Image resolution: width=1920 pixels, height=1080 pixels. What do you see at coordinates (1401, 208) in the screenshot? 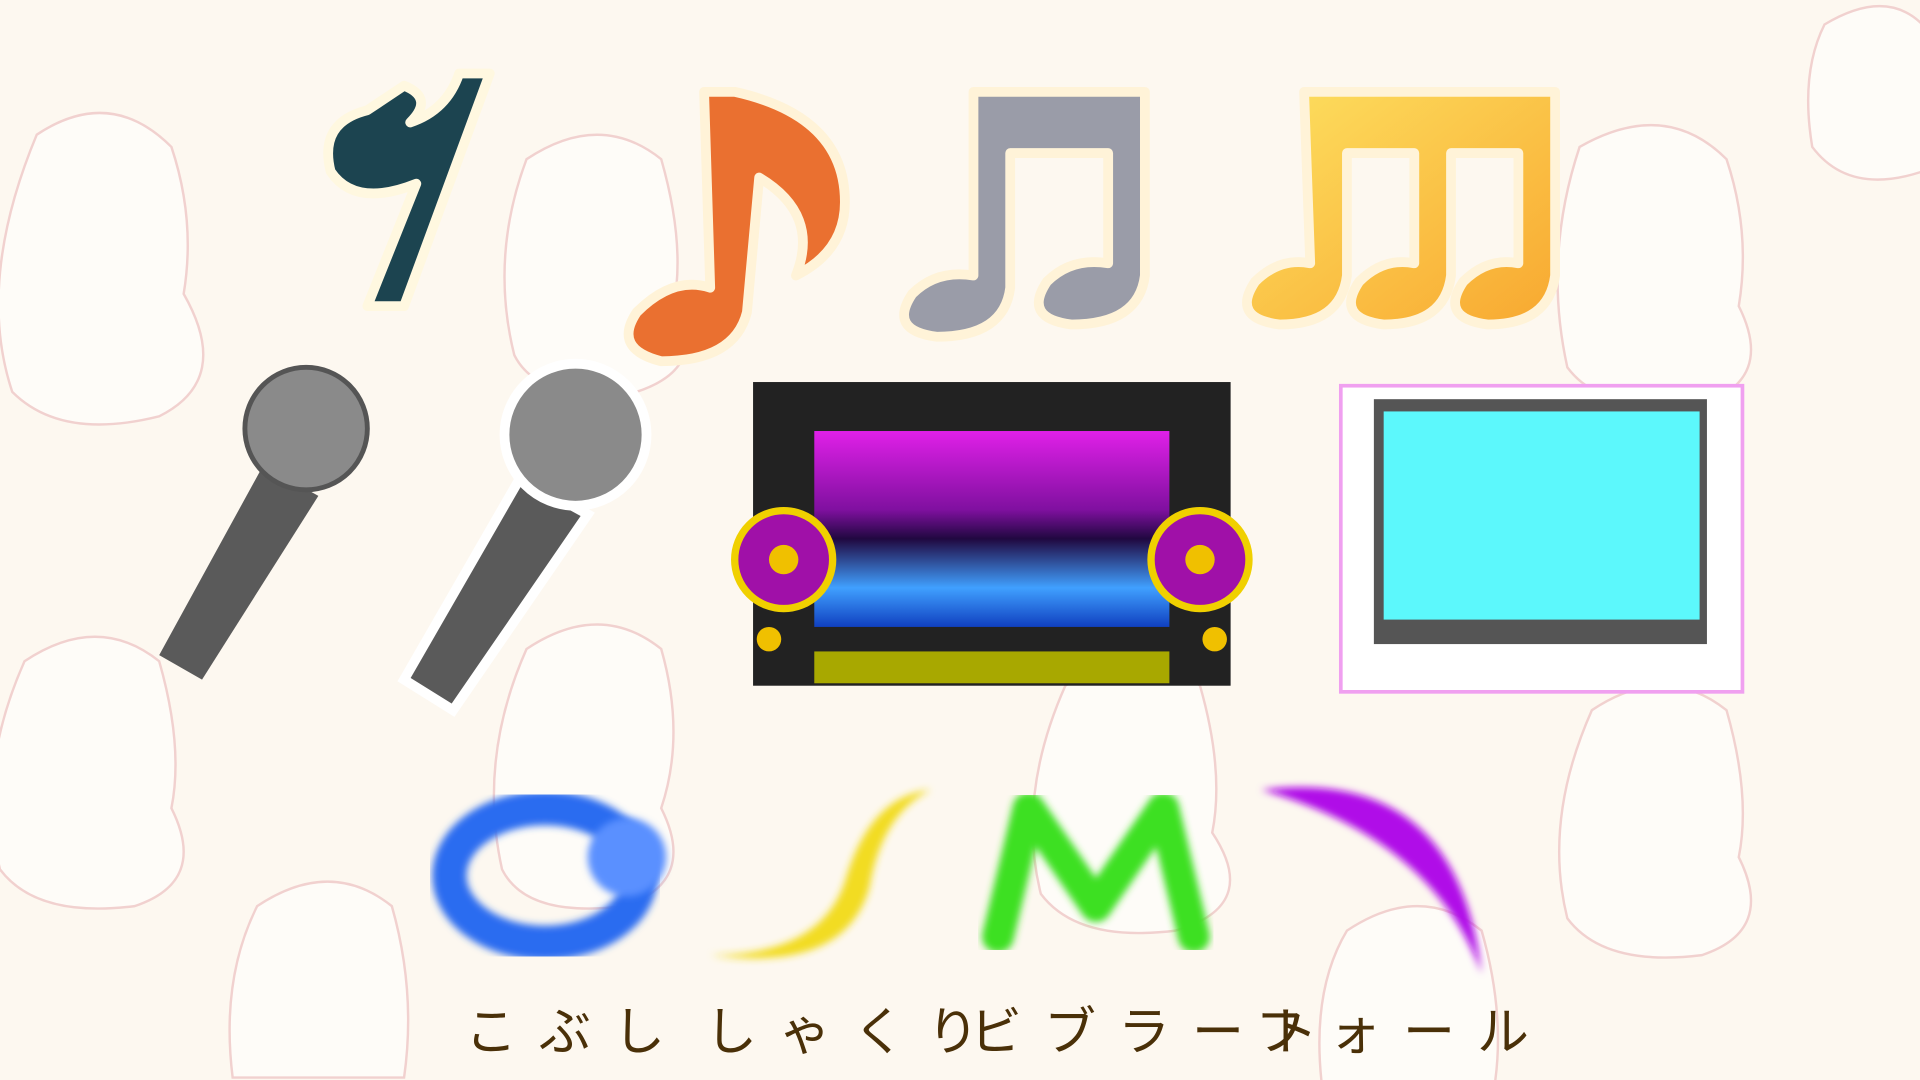
I see `triplet-notes-icon` at bounding box center [1401, 208].